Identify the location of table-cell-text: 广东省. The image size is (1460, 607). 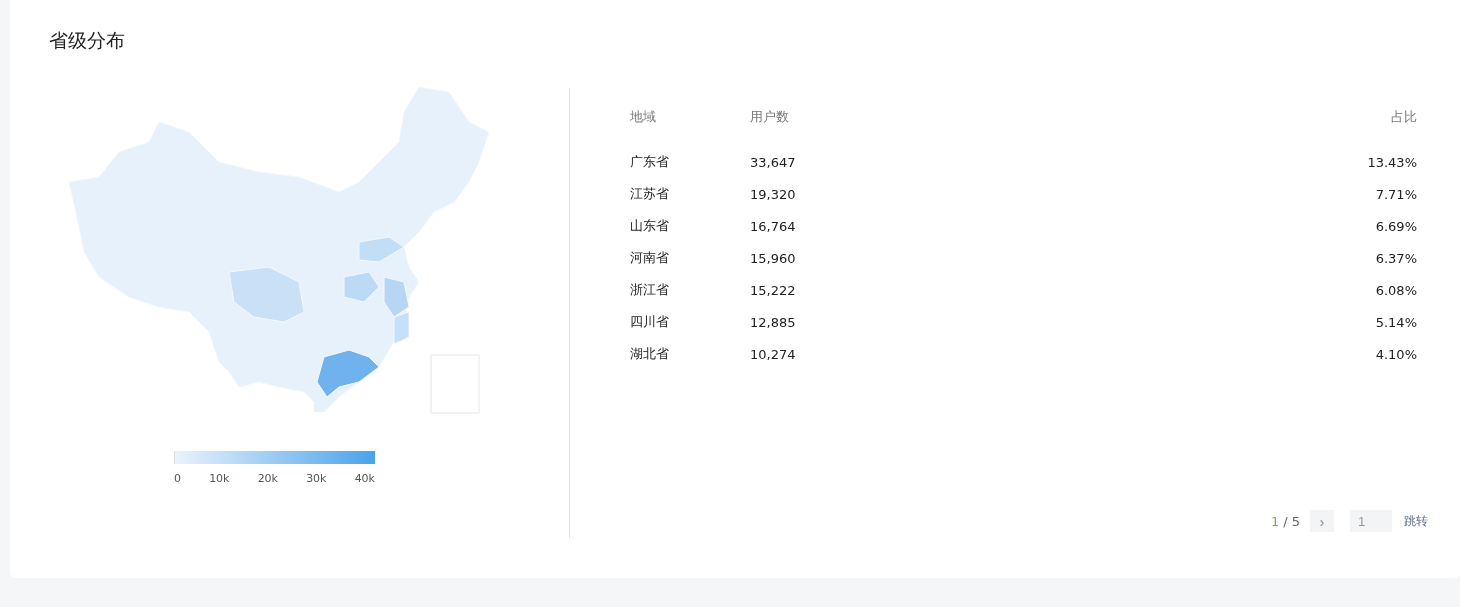
(650, 162).